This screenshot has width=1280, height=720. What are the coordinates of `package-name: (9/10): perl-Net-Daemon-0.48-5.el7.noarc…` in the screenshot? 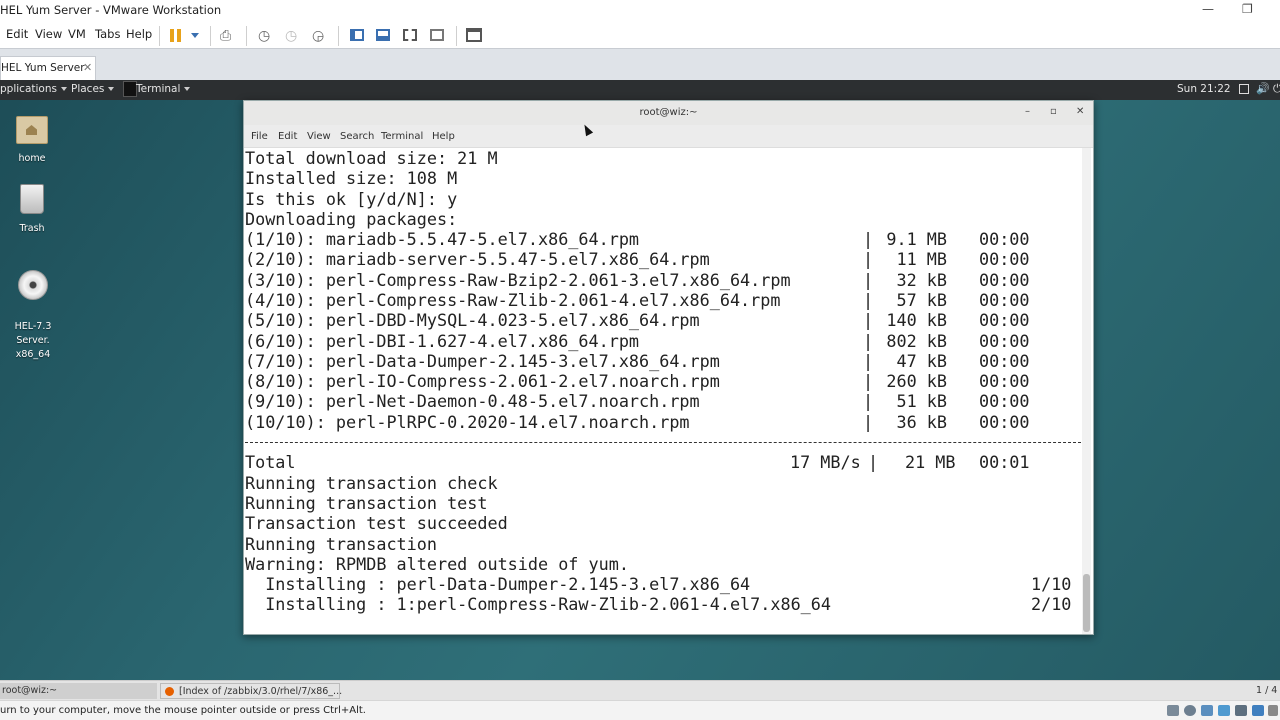 It's located at (472, 401).